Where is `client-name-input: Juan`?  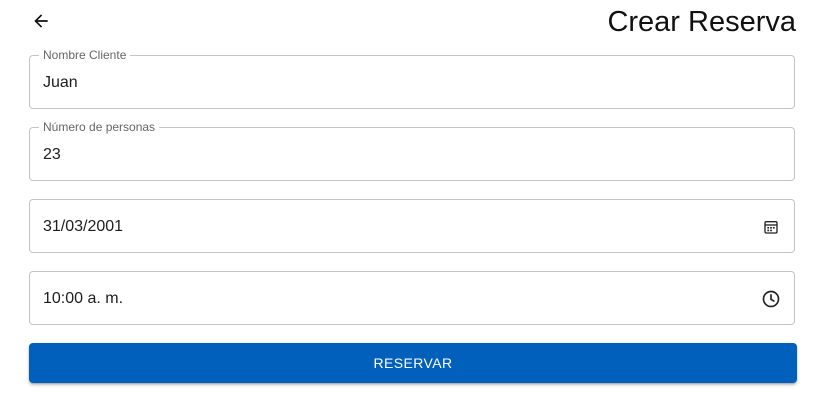 client-name-input: Juan is located at coordinates (393, 83).